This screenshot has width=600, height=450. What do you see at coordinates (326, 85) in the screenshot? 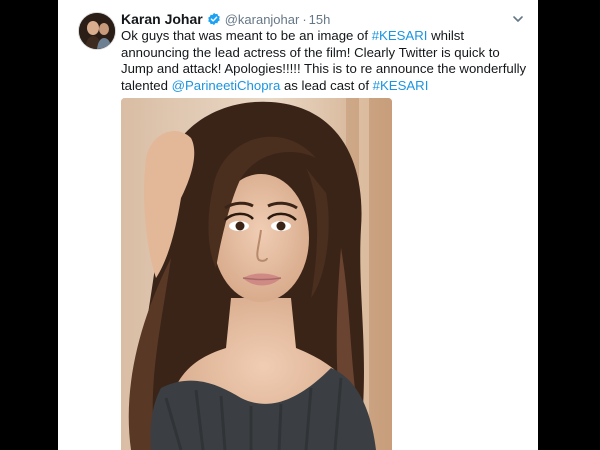
I see `tweet-text-part: as lead cast of` at bounding box center [326, 85].